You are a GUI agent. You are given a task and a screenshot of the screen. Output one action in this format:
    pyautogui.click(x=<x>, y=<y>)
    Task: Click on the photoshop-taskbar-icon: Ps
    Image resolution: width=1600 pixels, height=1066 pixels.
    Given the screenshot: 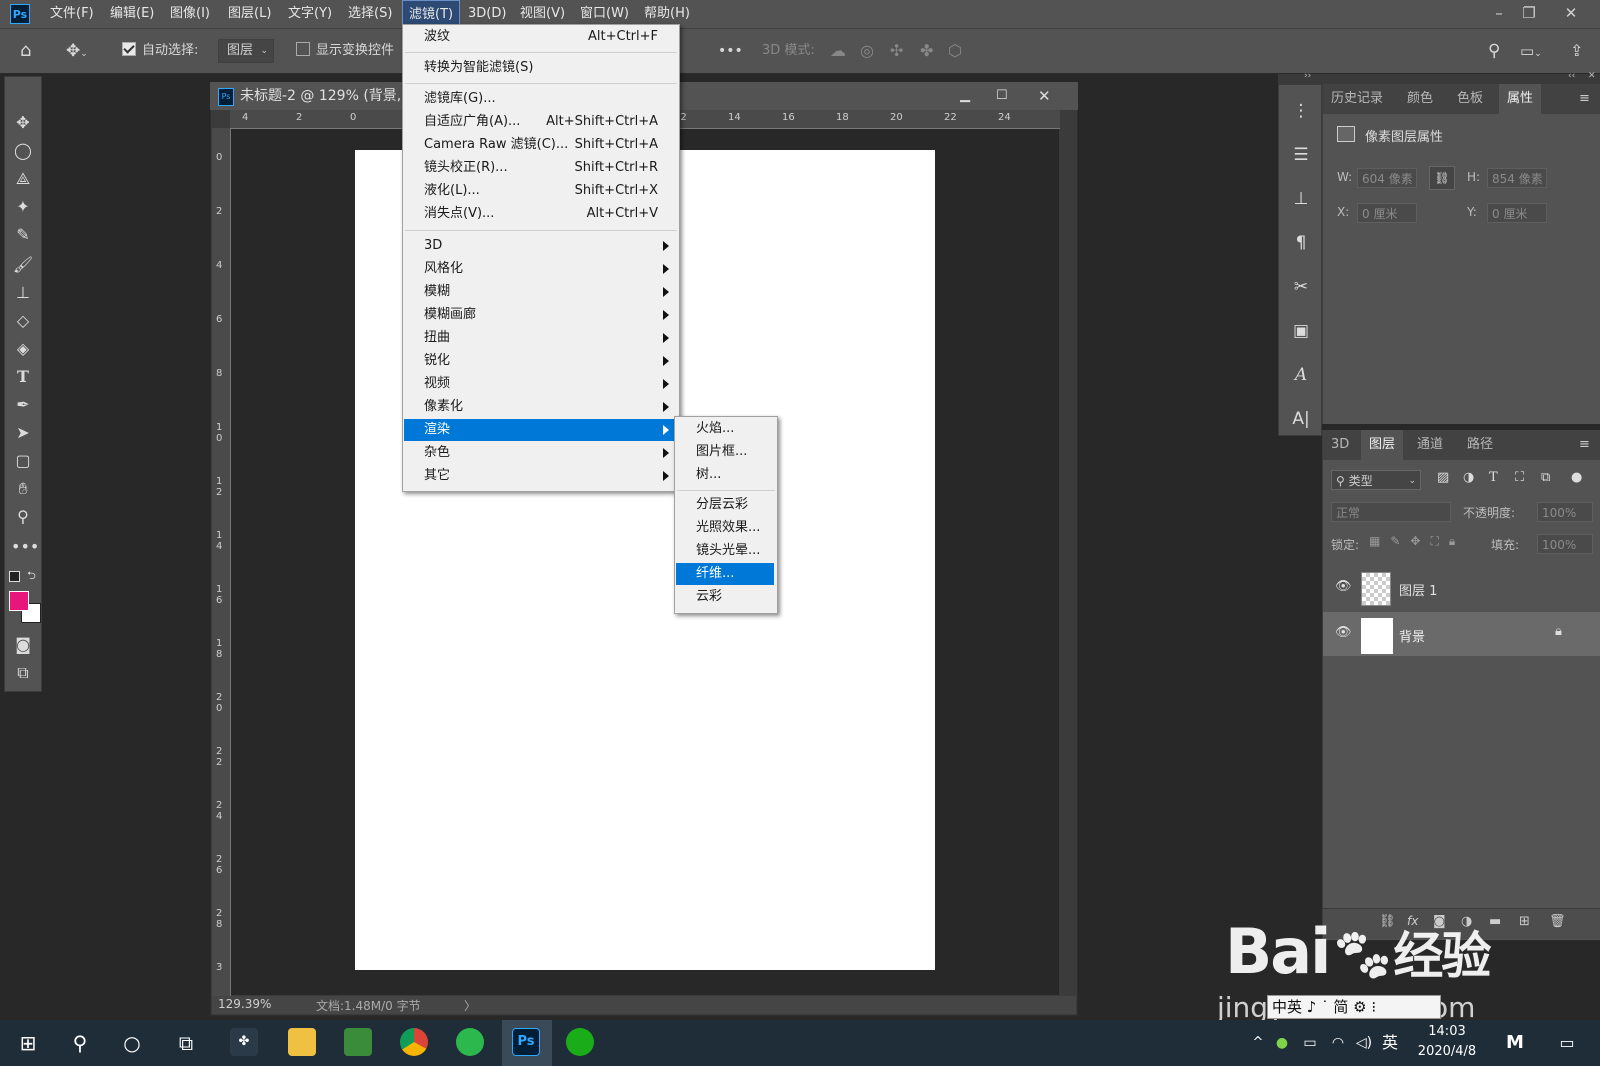 What is the action you would take?
    pyautogui.click(x=526, y=1042)
    